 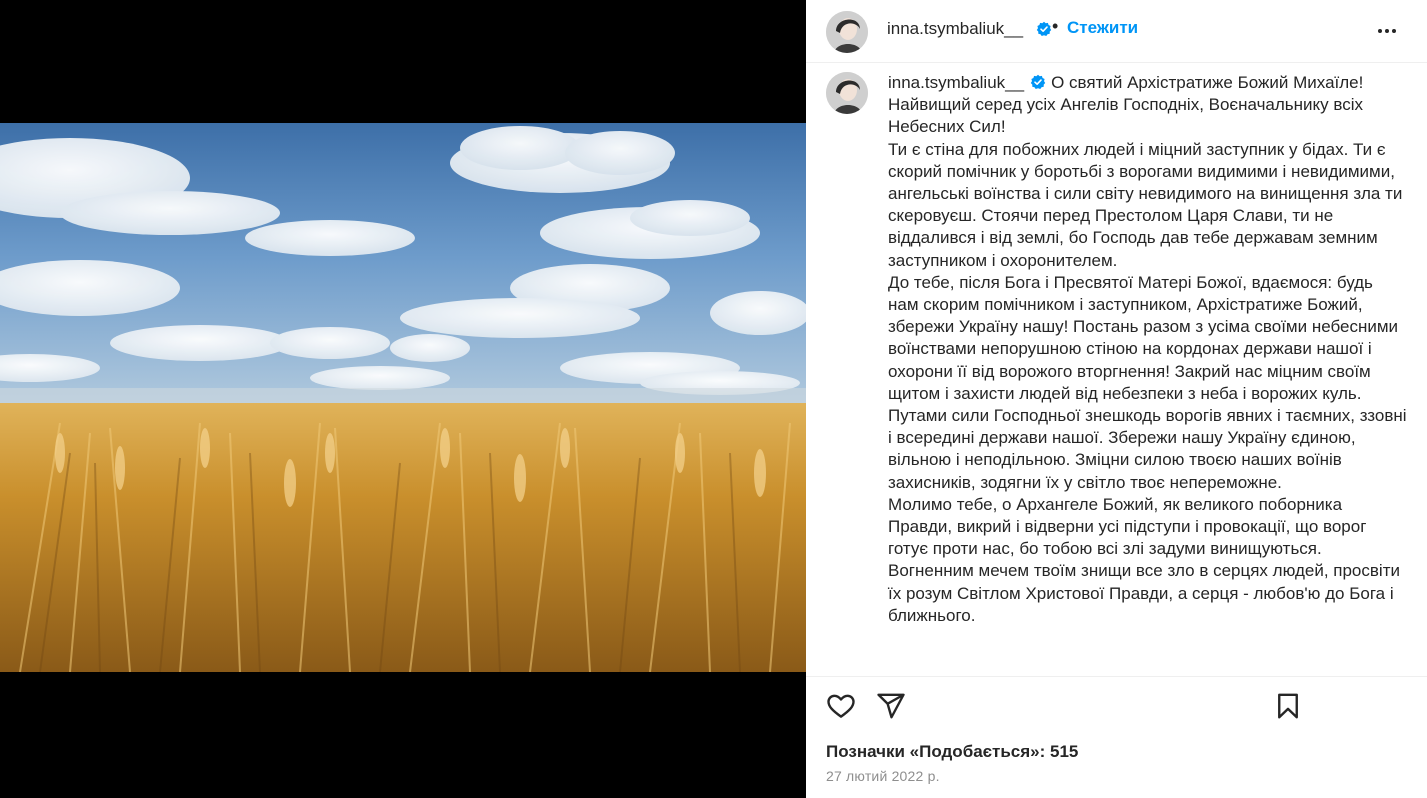 I want to click on follow-button: Стежити, so click(x=1102, y=28).